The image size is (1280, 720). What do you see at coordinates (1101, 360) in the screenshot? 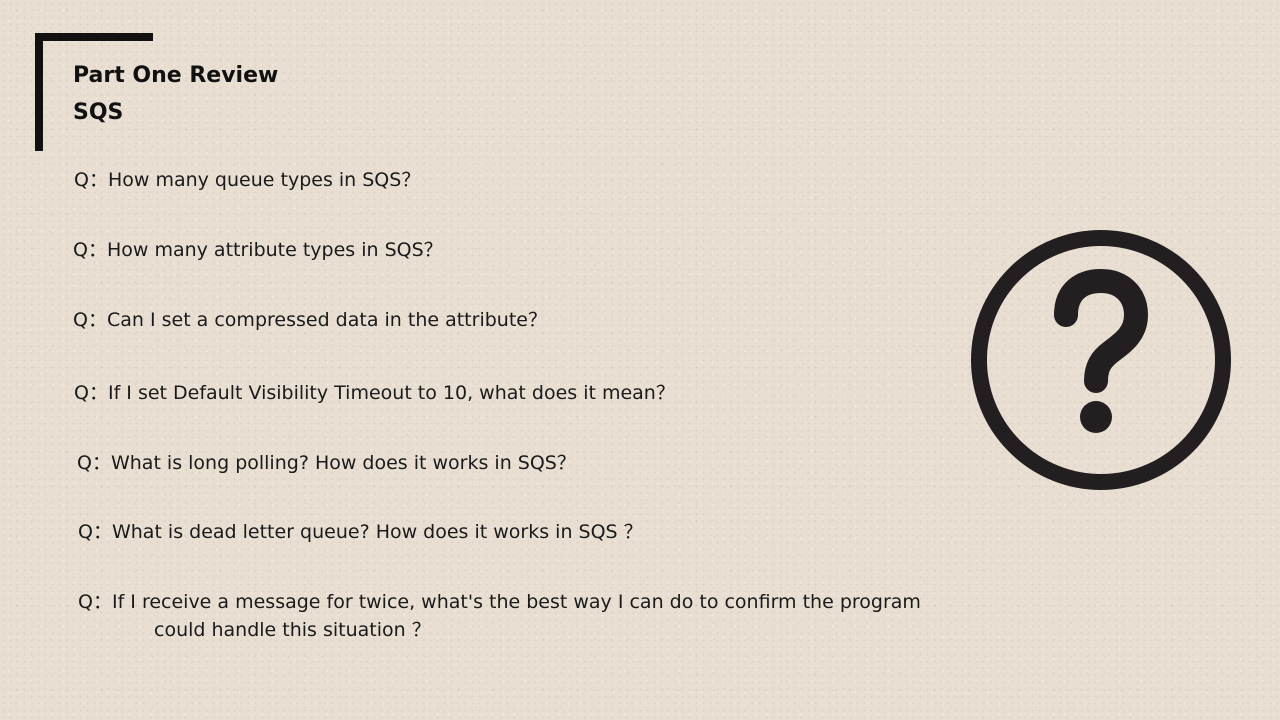
I see `question-mark-circle-icon` at bounding box center [1101, 360].